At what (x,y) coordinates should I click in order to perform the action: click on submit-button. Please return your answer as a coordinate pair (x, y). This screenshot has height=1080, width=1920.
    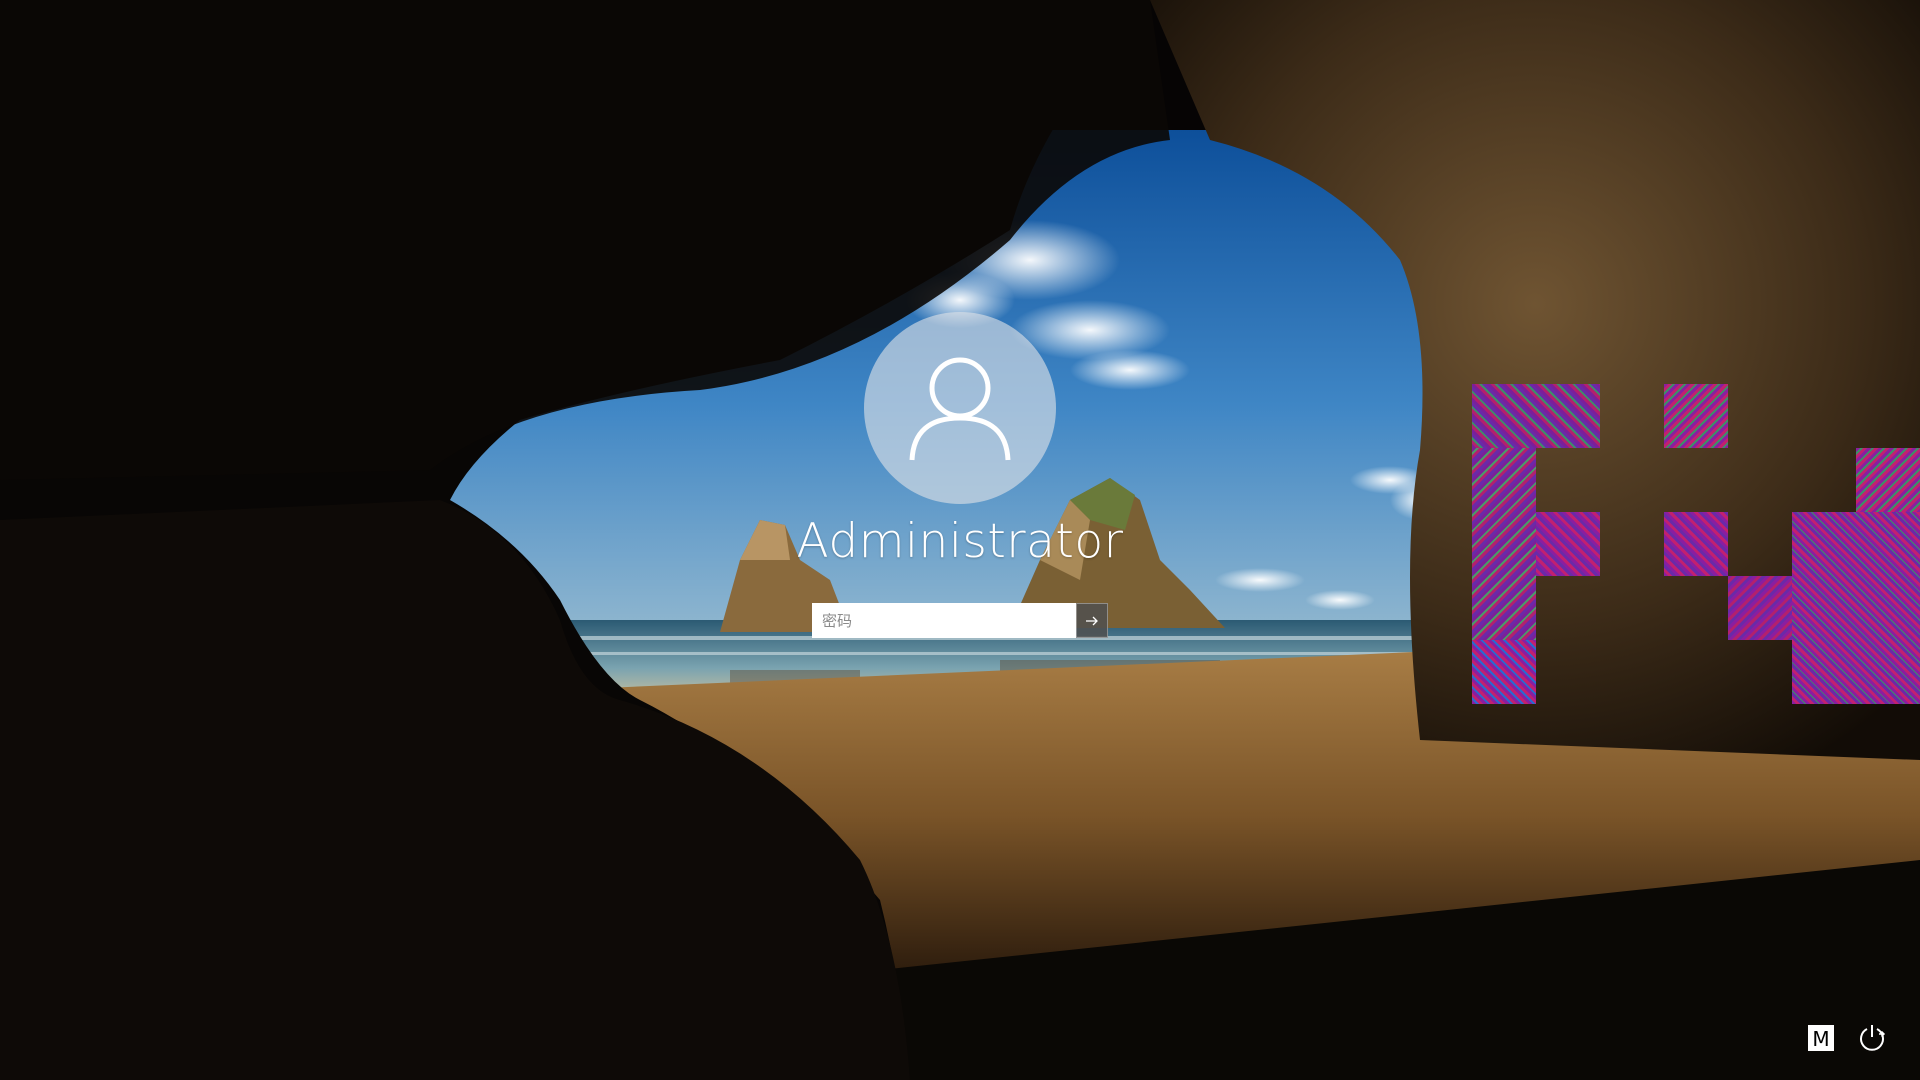
    Looking at the image, I should click on (1092, 620).